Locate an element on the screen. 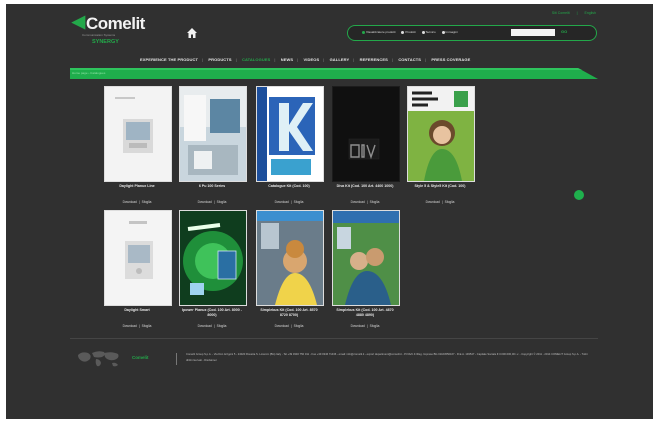 The width and height of the screenshot is (658, 423). search-option-label: Immagini is located at coordinates (451, 32).